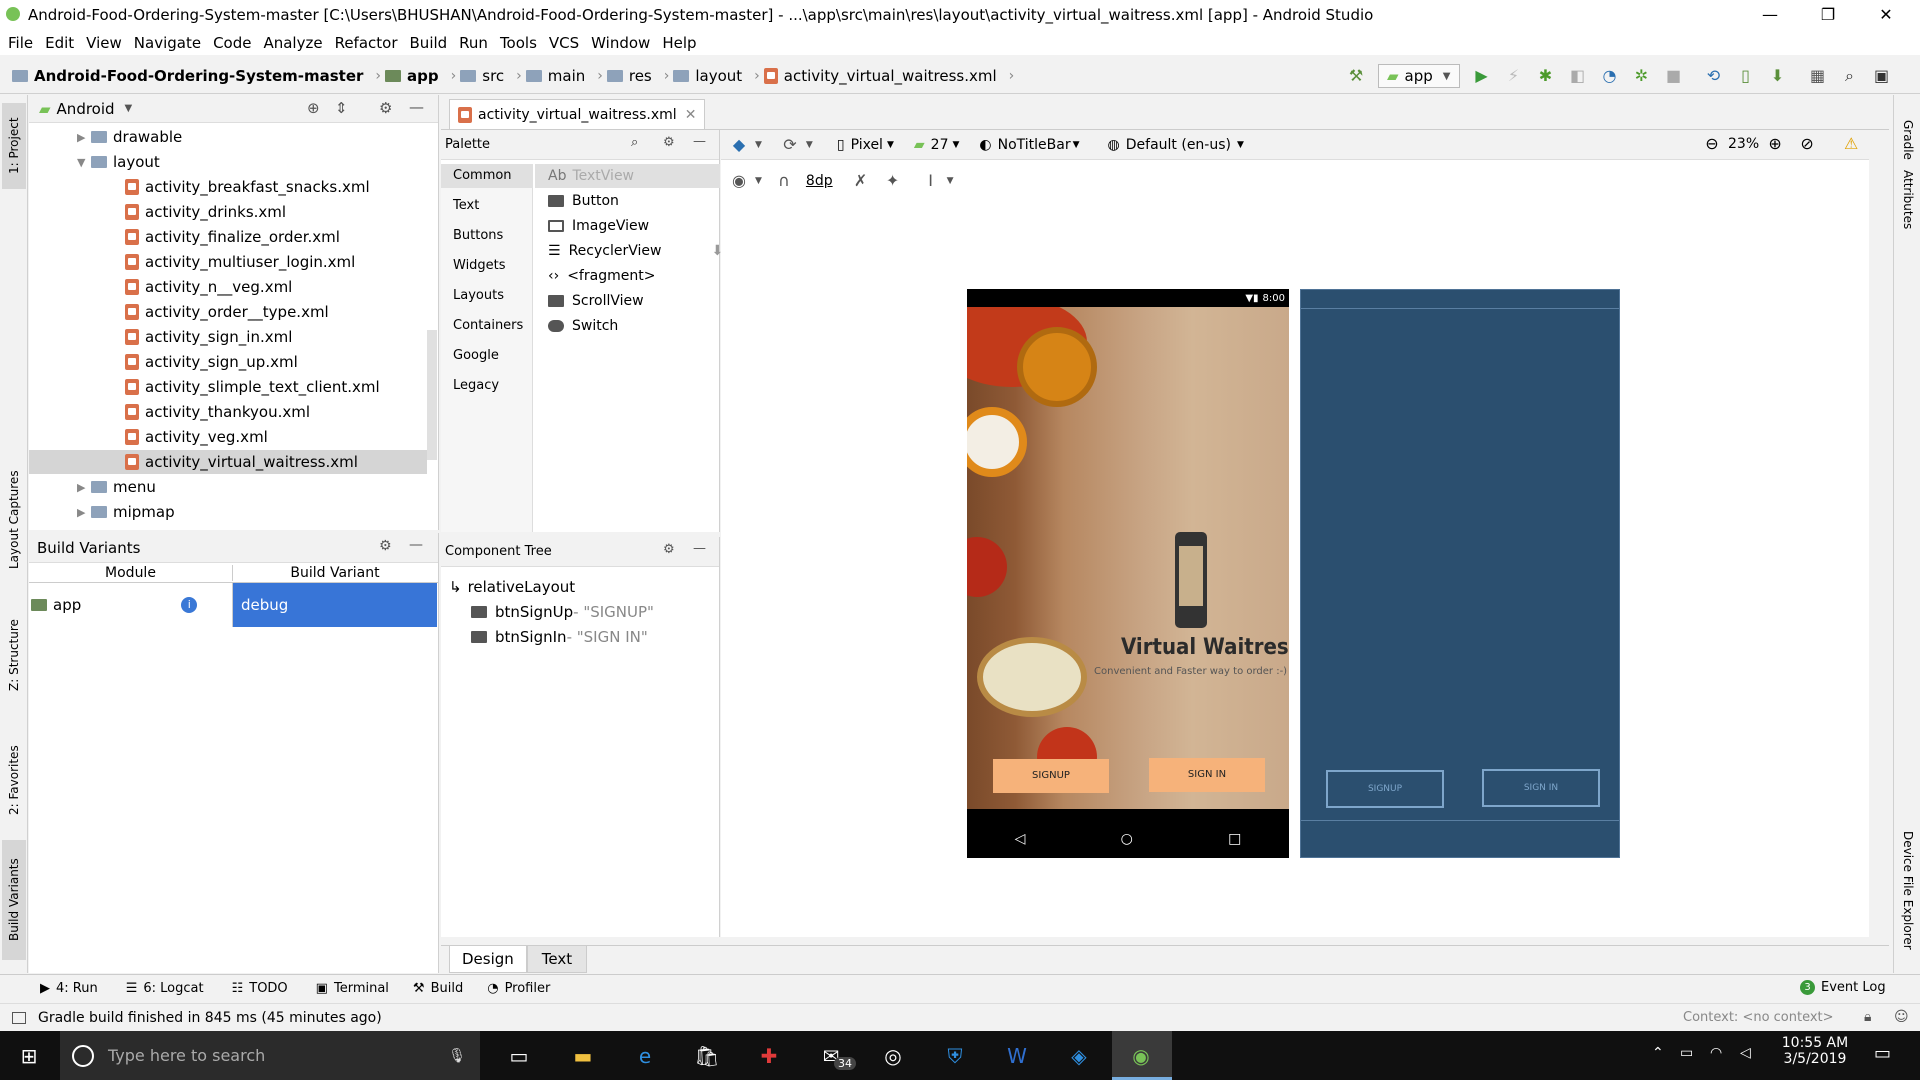  Describe the element at coordinates (59, 43) in the screenshot. I see `menu-edit: Edit` at that location.